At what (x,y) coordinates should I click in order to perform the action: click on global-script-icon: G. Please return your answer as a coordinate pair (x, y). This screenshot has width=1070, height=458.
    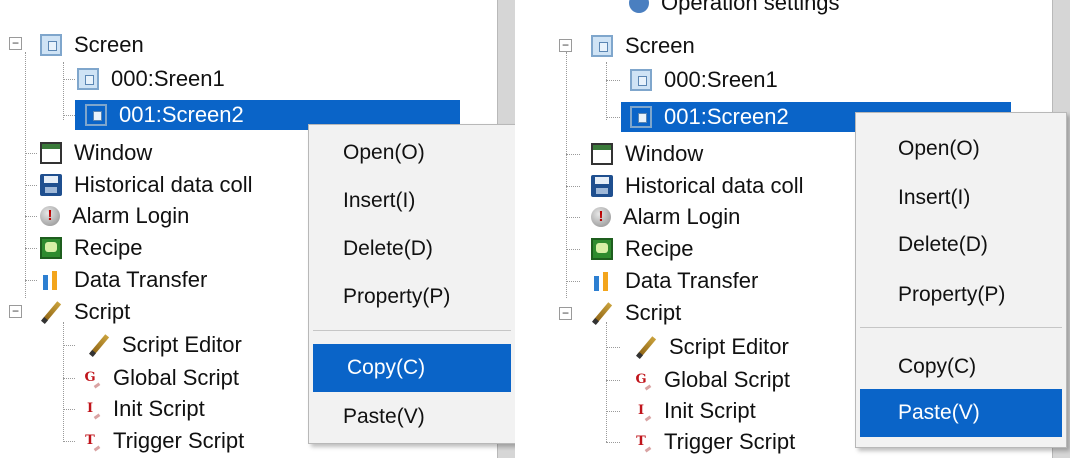
    Looking at the image, I should click on (90, 378).